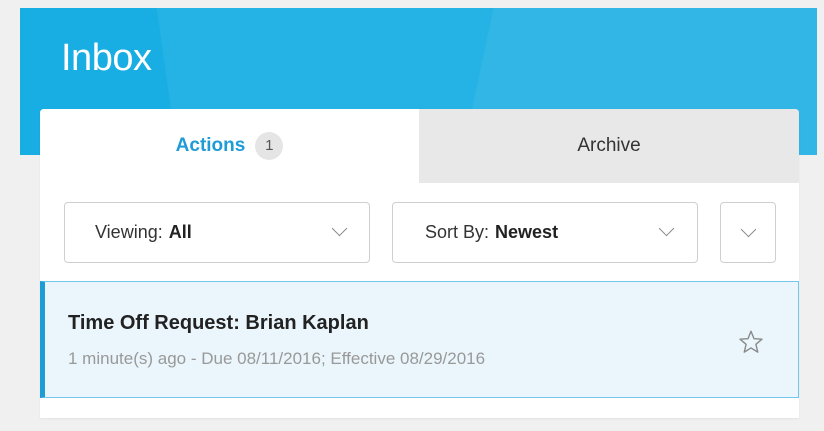 This screenshot has width=824, height=431. Describe the element at coordinates (217, 232) in the screenshot. I see `viewing-dropdown: Viewing: All` at that location.